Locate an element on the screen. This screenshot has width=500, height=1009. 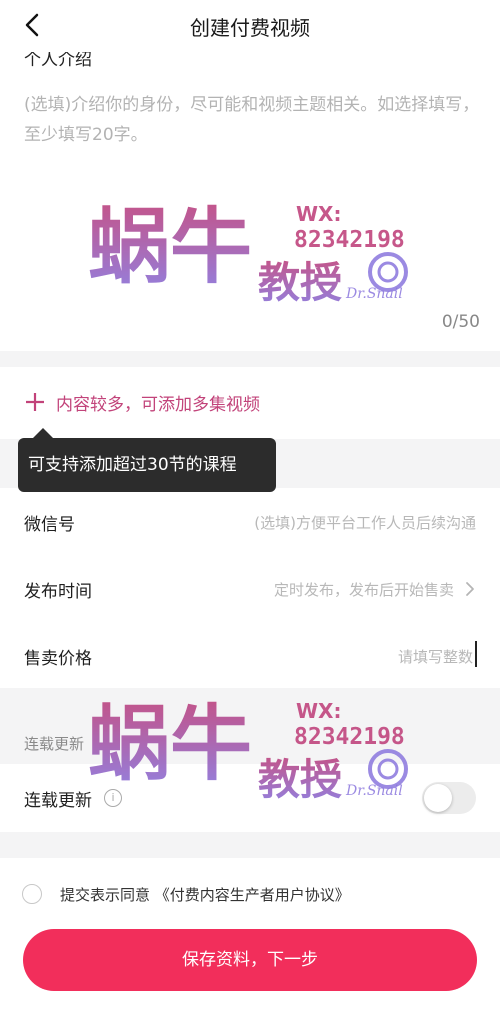
price-label: 售卖价格 is located at coordinates (58, 659).